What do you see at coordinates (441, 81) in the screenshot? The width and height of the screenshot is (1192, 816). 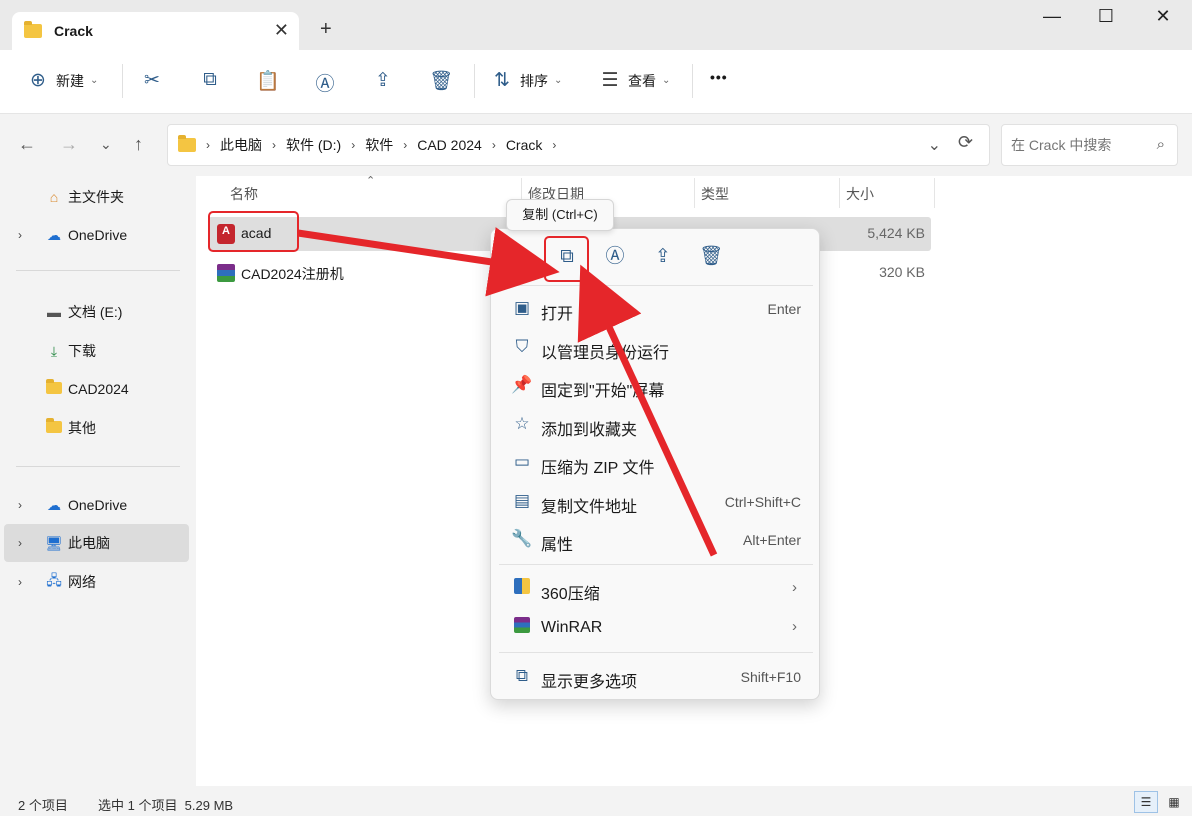 I see `delete-button: 🗑` at bounding box center [441, 81].